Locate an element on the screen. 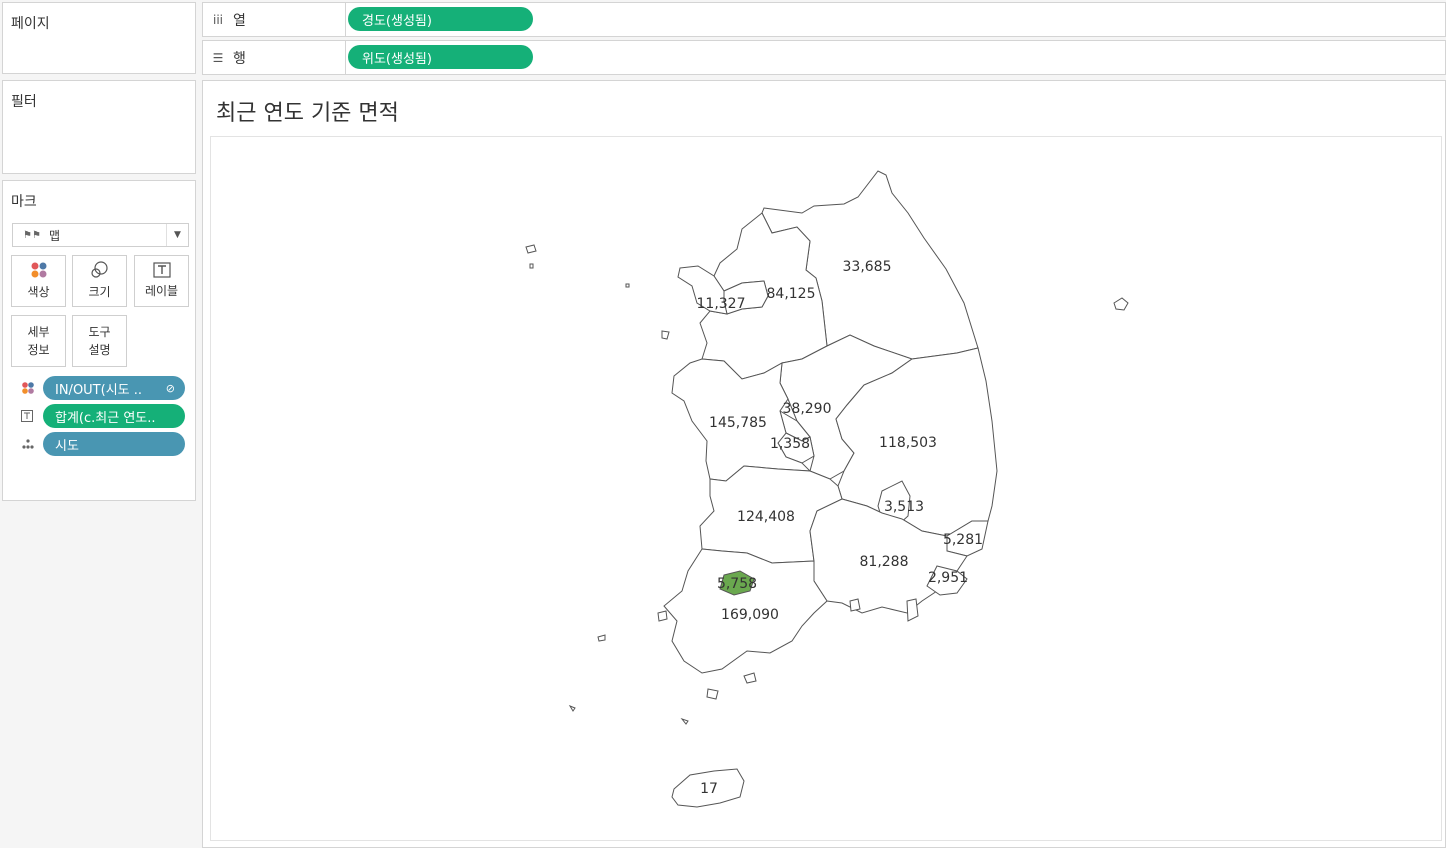  sum-area-field-label: 합계(c.최근 연도.. is located at coordinates (105, 418).